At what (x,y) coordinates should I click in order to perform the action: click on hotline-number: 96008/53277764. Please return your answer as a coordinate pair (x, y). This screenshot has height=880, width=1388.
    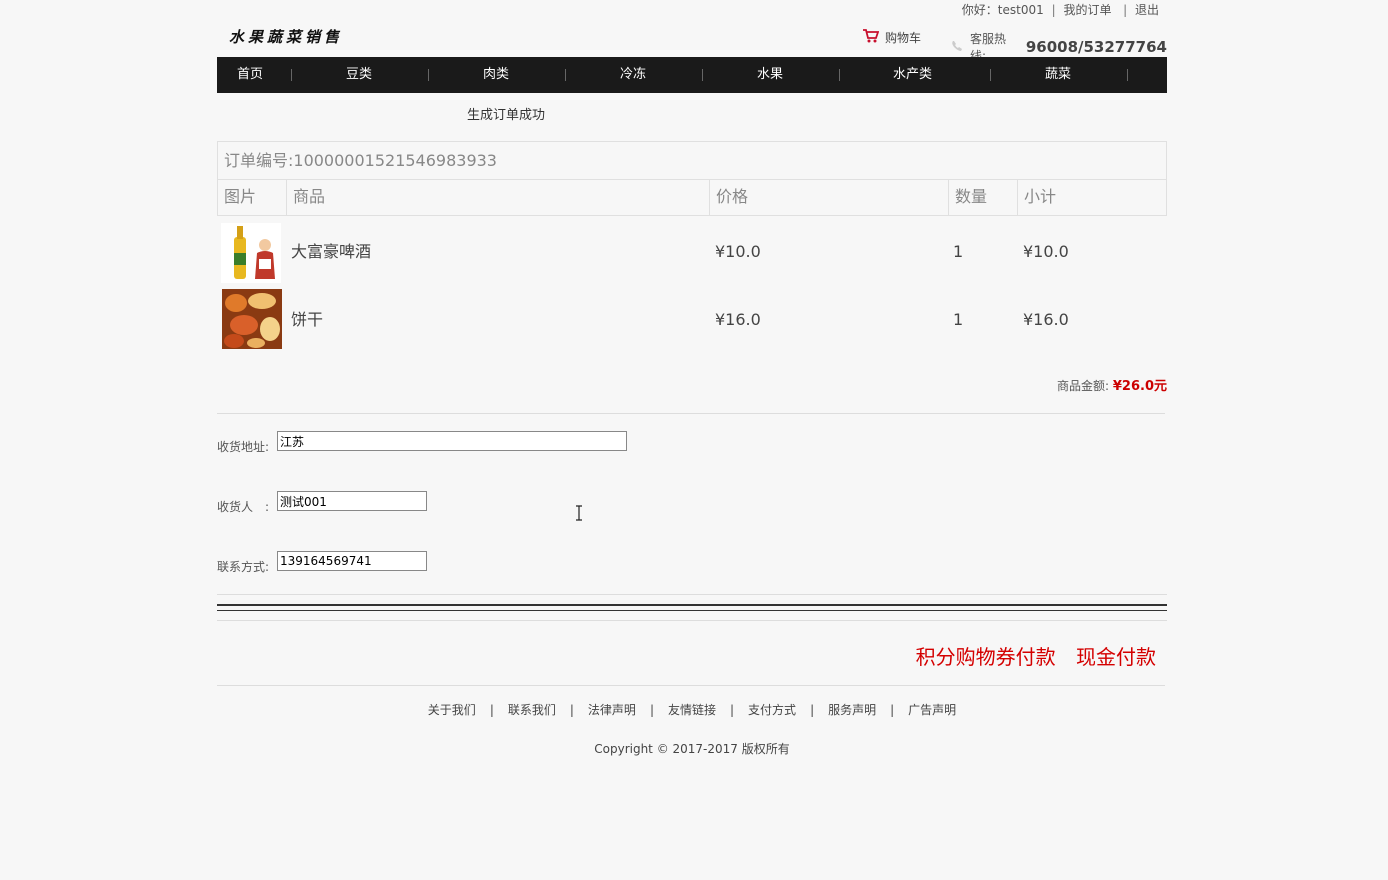
    Looking at the image, I should click on (1096, 47).